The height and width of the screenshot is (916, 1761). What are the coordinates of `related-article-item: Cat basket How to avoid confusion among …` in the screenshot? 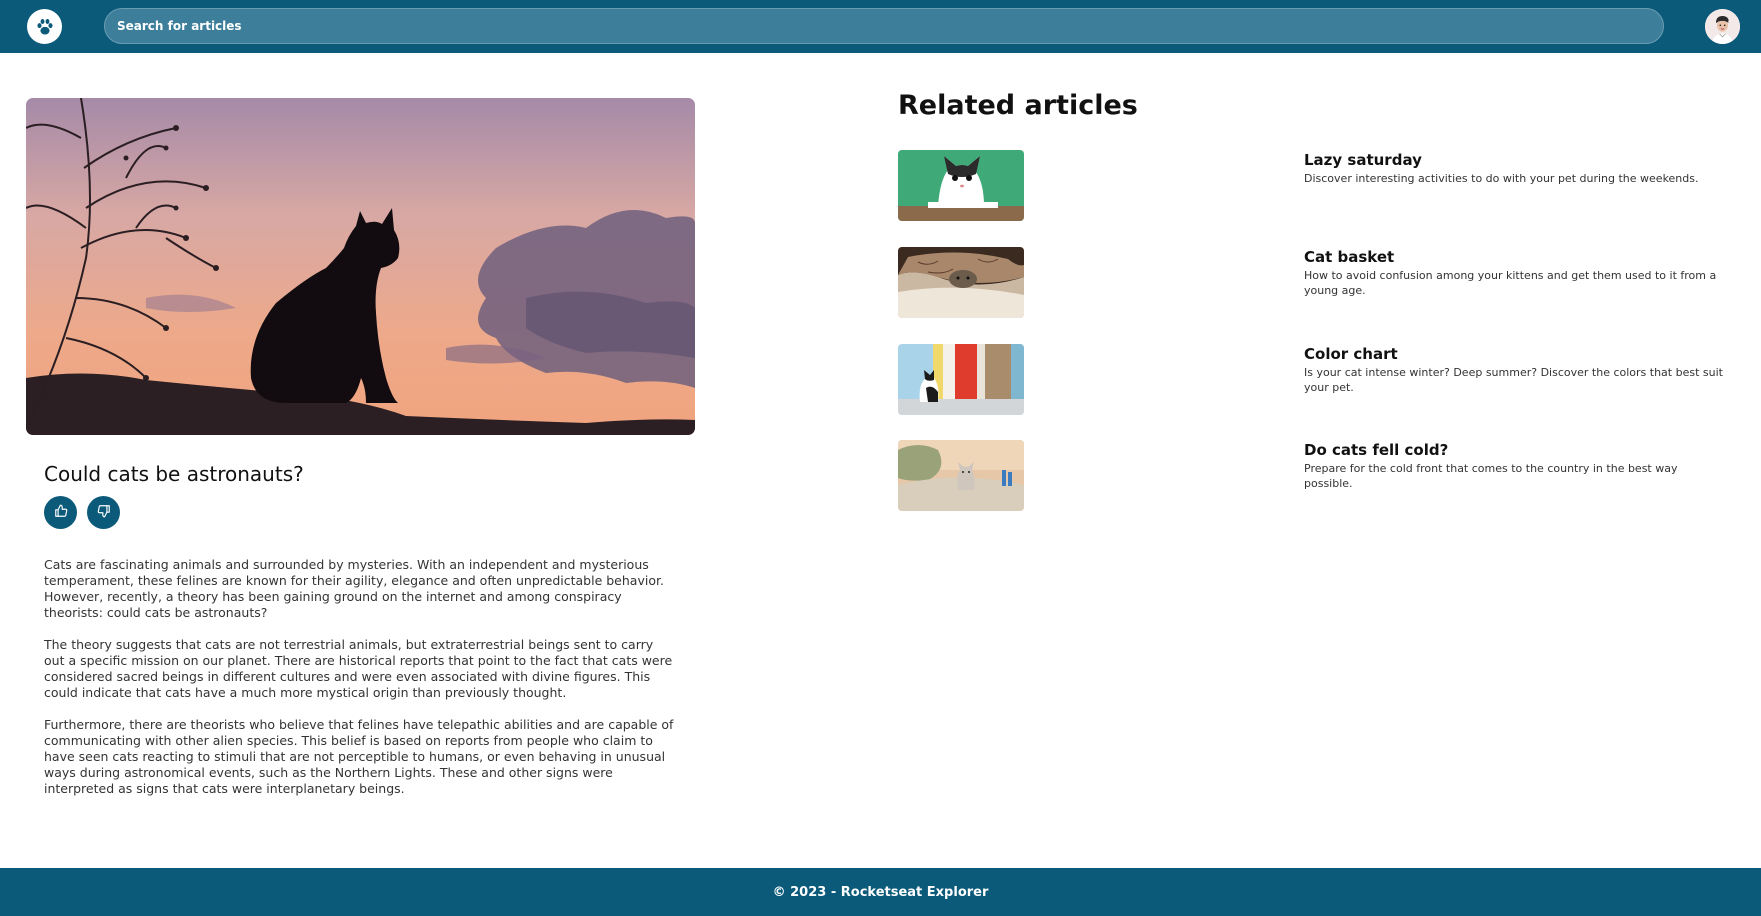 It's located at (1308, 283).